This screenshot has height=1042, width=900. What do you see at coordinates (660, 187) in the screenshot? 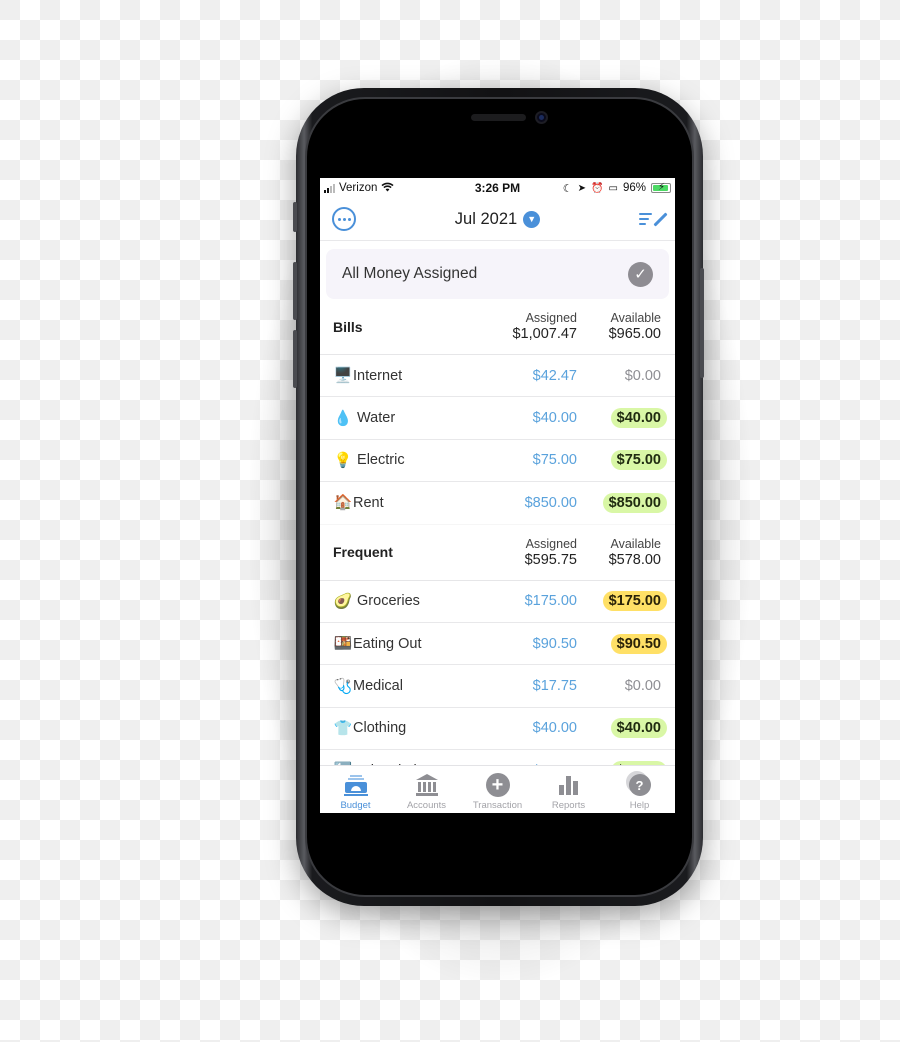
I see `battery-charging-icon: ⚡` at bounding box center [660, 187].